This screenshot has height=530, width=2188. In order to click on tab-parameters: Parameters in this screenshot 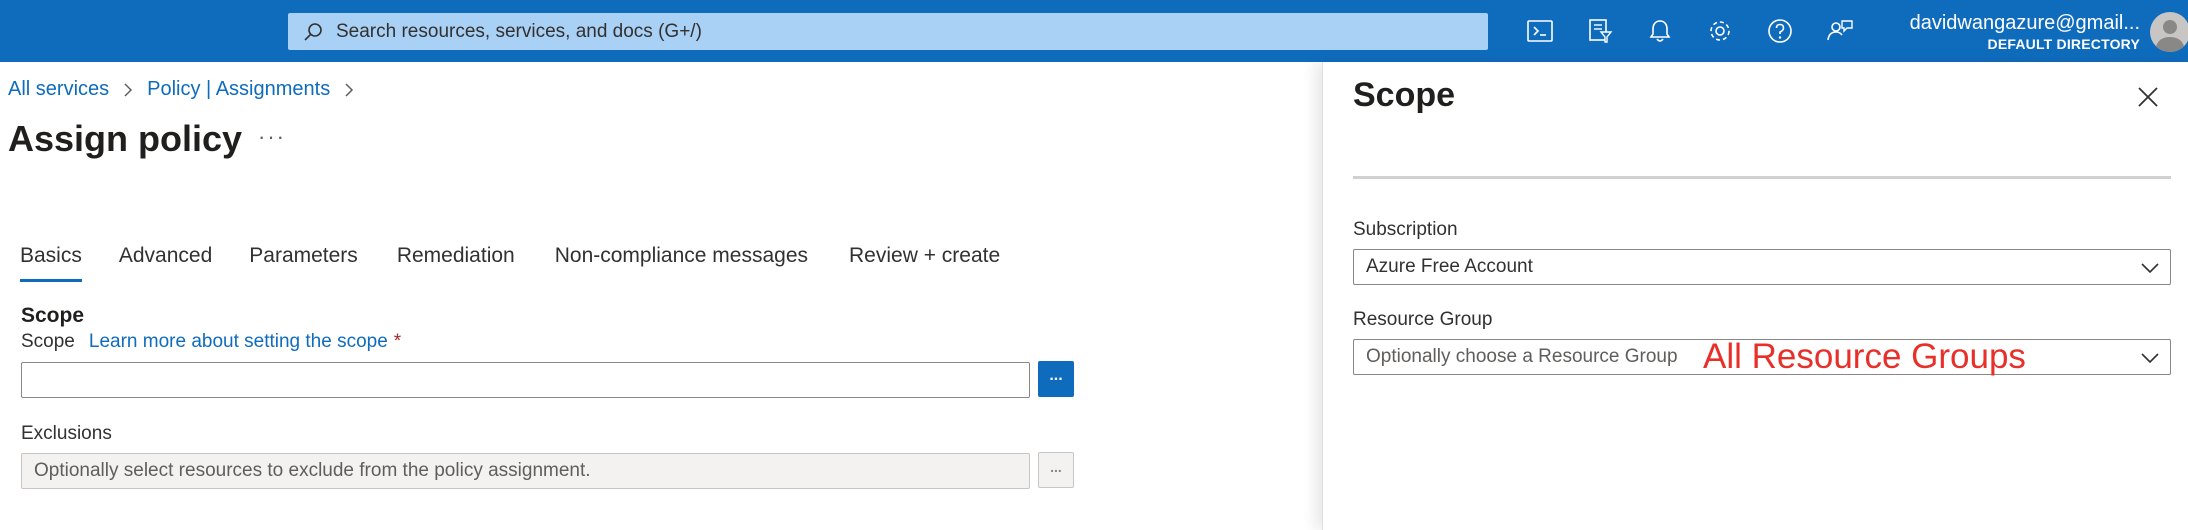, I will do `click(303, 263)`.